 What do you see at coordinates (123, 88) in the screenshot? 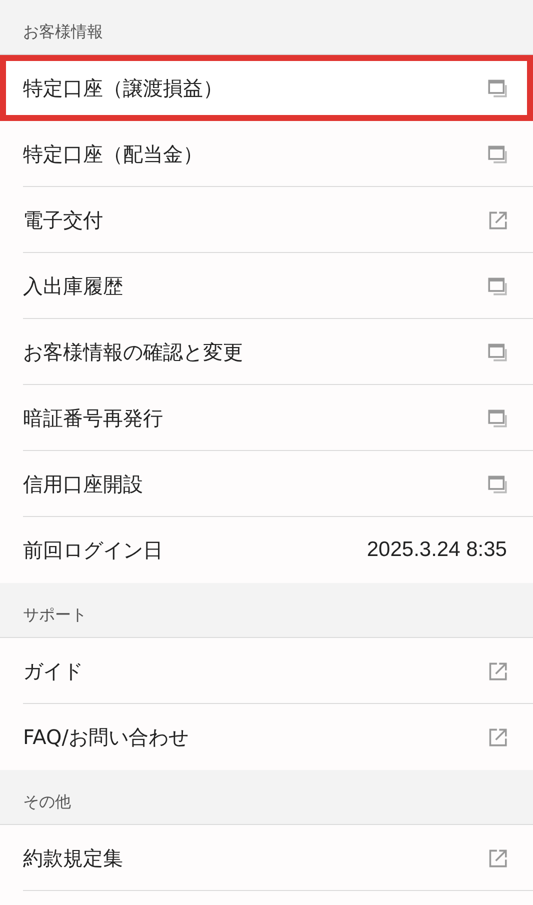
I see `menu-label: 特定口座（譲渡損益）` at bounding box center [123, 88].